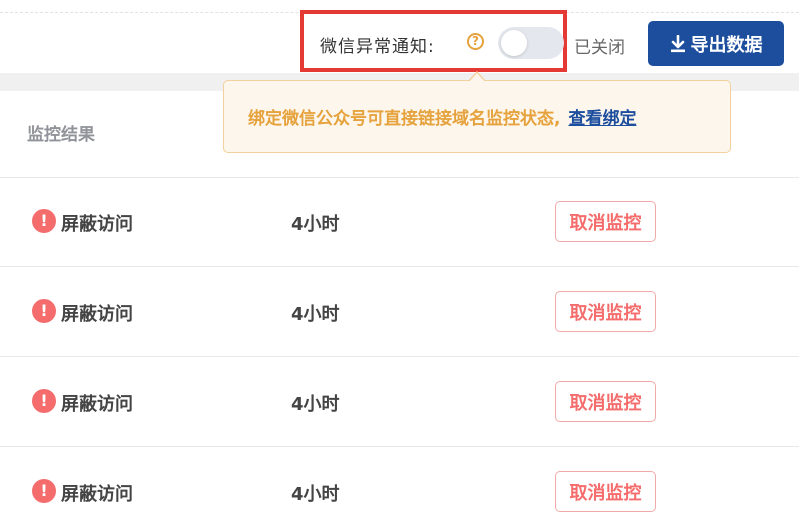 The image size is (799, 521). I want to click on view-binding-link: 查看绑定, so click(602, 116).